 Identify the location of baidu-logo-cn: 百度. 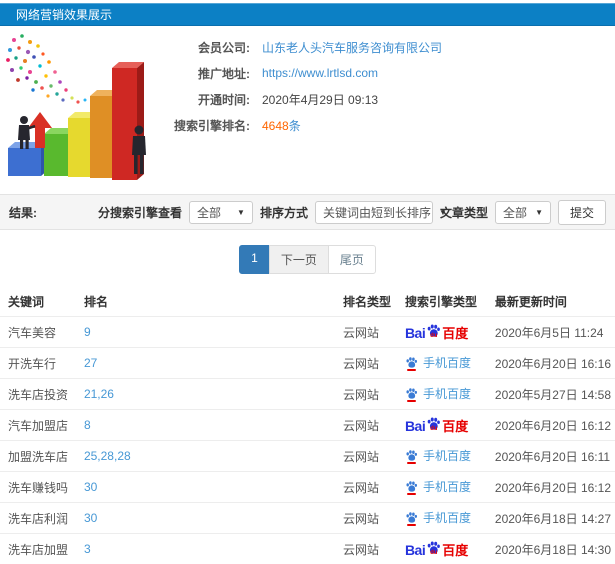
(455, 426).